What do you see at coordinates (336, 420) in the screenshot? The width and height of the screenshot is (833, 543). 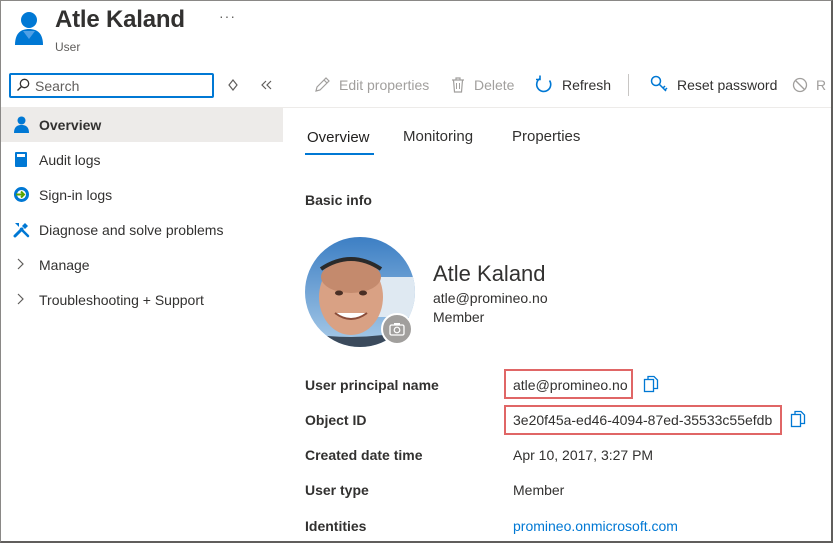 I see `object-id-label: Object ID` at bounding box center [336, 420].